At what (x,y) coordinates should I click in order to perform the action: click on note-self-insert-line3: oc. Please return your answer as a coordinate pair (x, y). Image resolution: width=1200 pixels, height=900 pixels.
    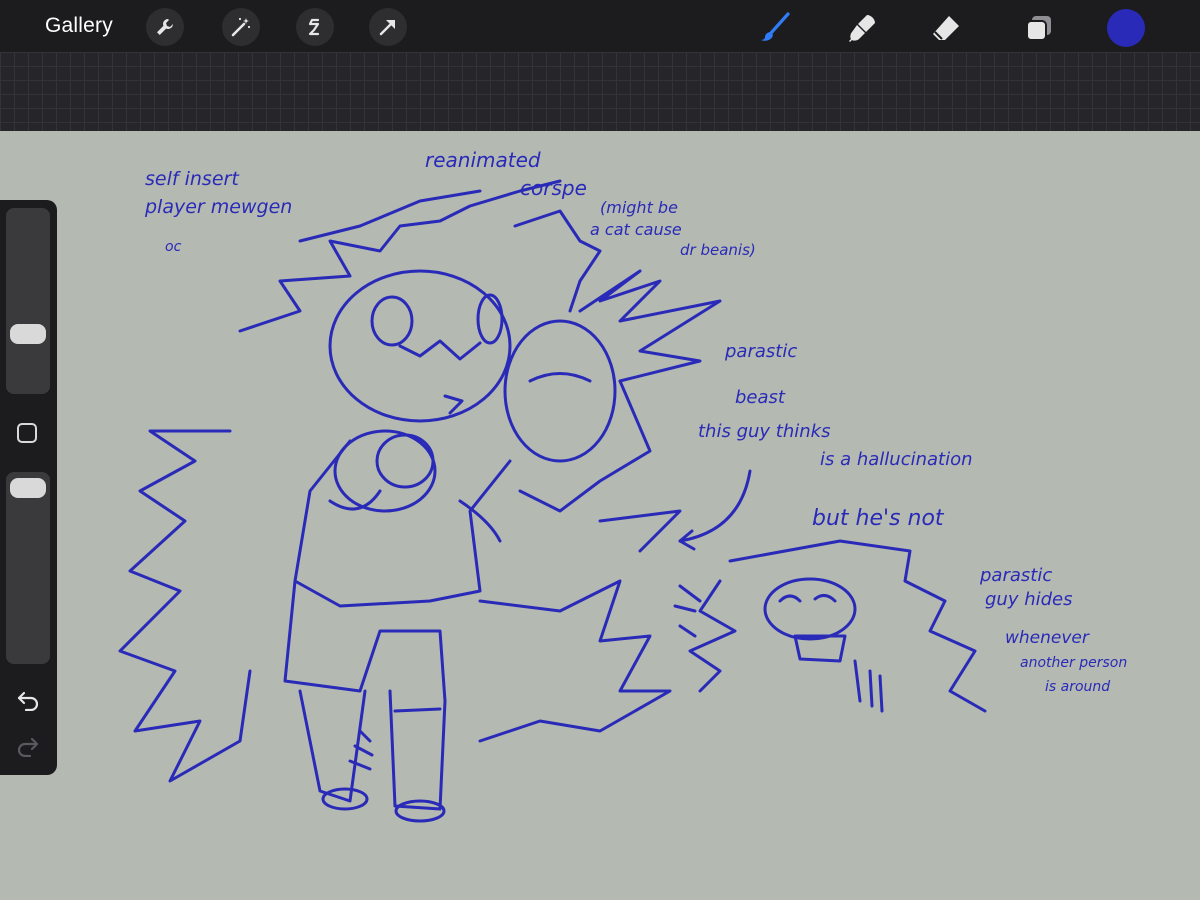
    Looking at the image, I should click on (173, 247).